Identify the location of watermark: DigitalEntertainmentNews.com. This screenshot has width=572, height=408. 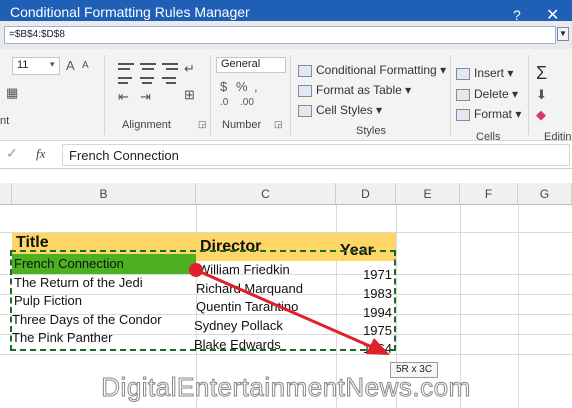
(286, 387).